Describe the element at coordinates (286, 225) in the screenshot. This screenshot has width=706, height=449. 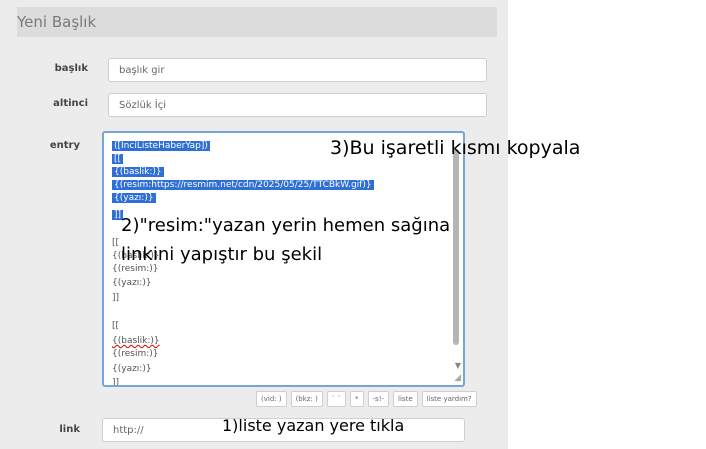
I see `annotation-step2-line1: 2)"resim:"yazan yerin hemen sağına` at that location.